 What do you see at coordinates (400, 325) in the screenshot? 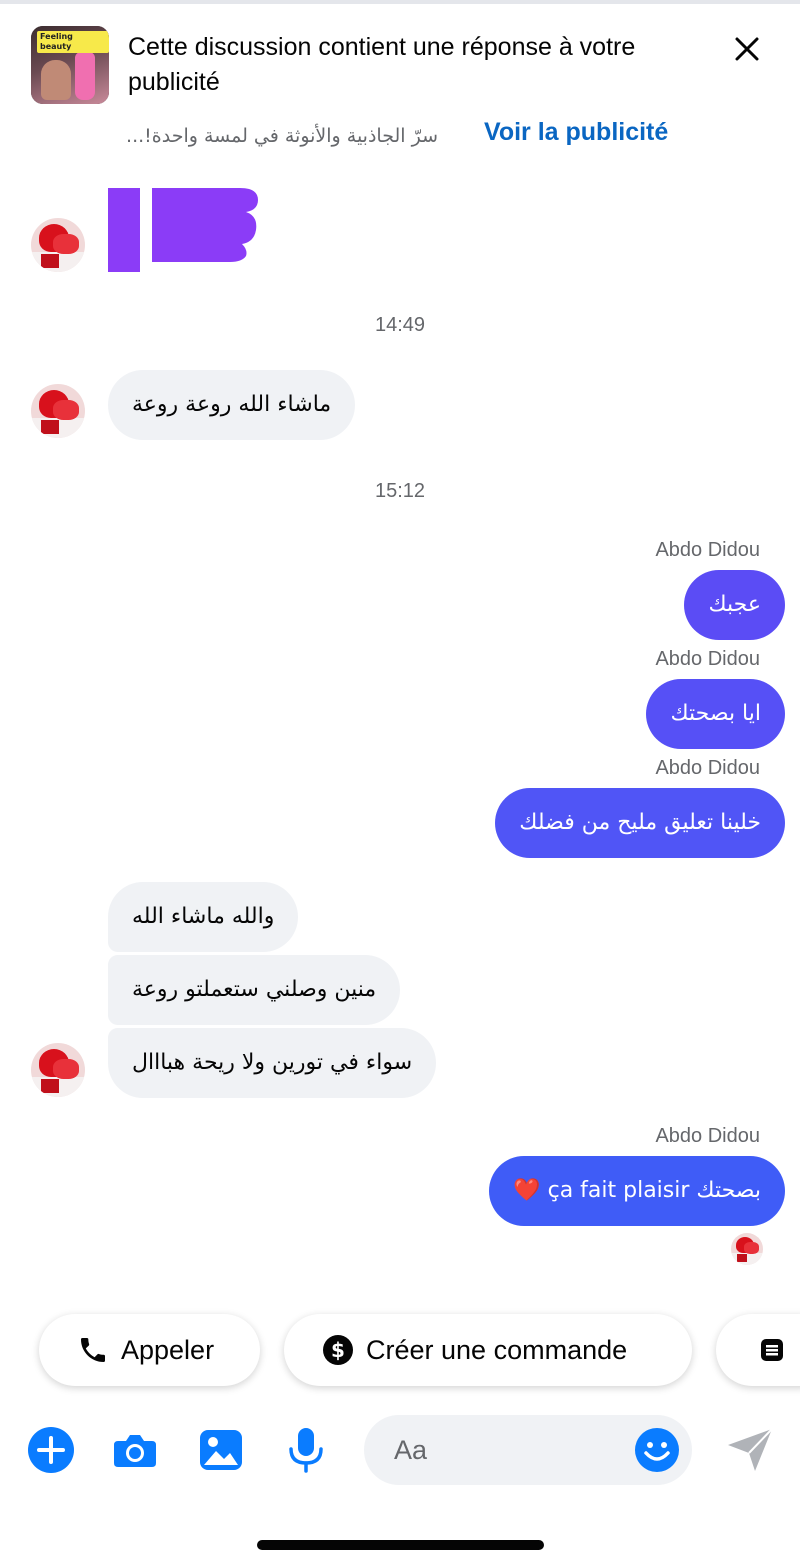
I see `timestamp: 14:49` at bounding box center [400, 325].